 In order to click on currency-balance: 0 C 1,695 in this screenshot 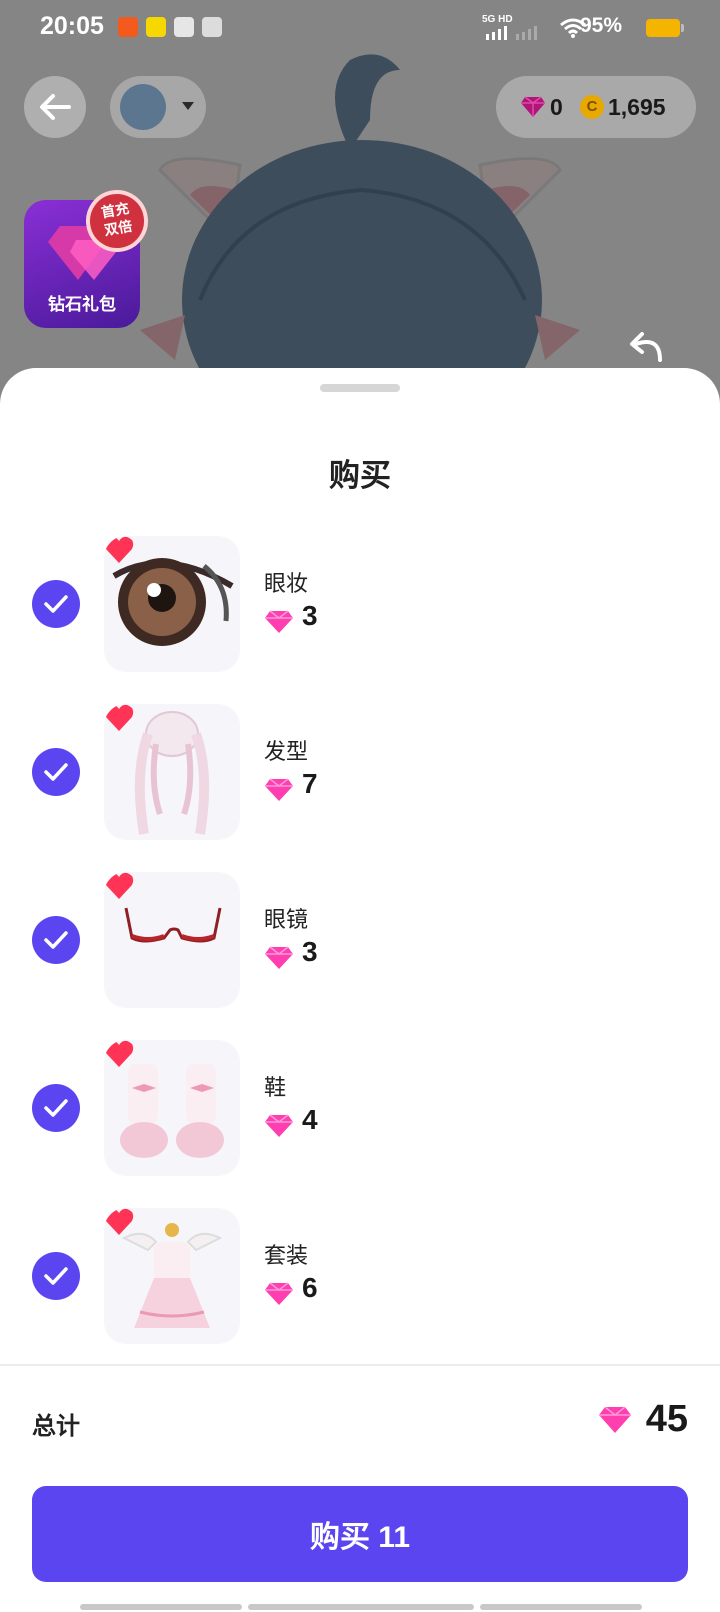, I will do `click(596, 107)`.